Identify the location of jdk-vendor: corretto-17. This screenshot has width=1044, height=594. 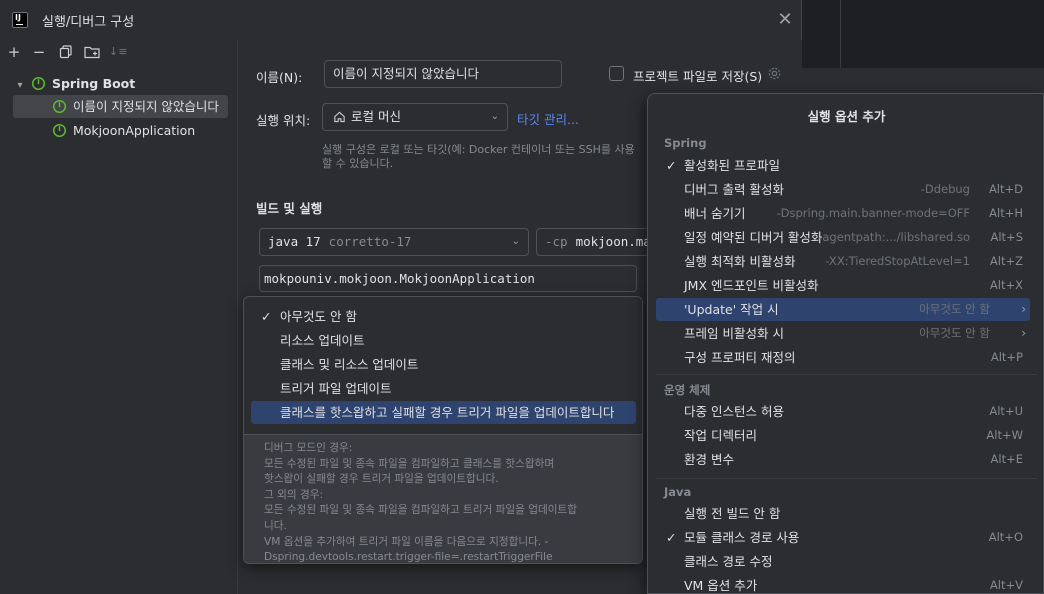
(370, 241).